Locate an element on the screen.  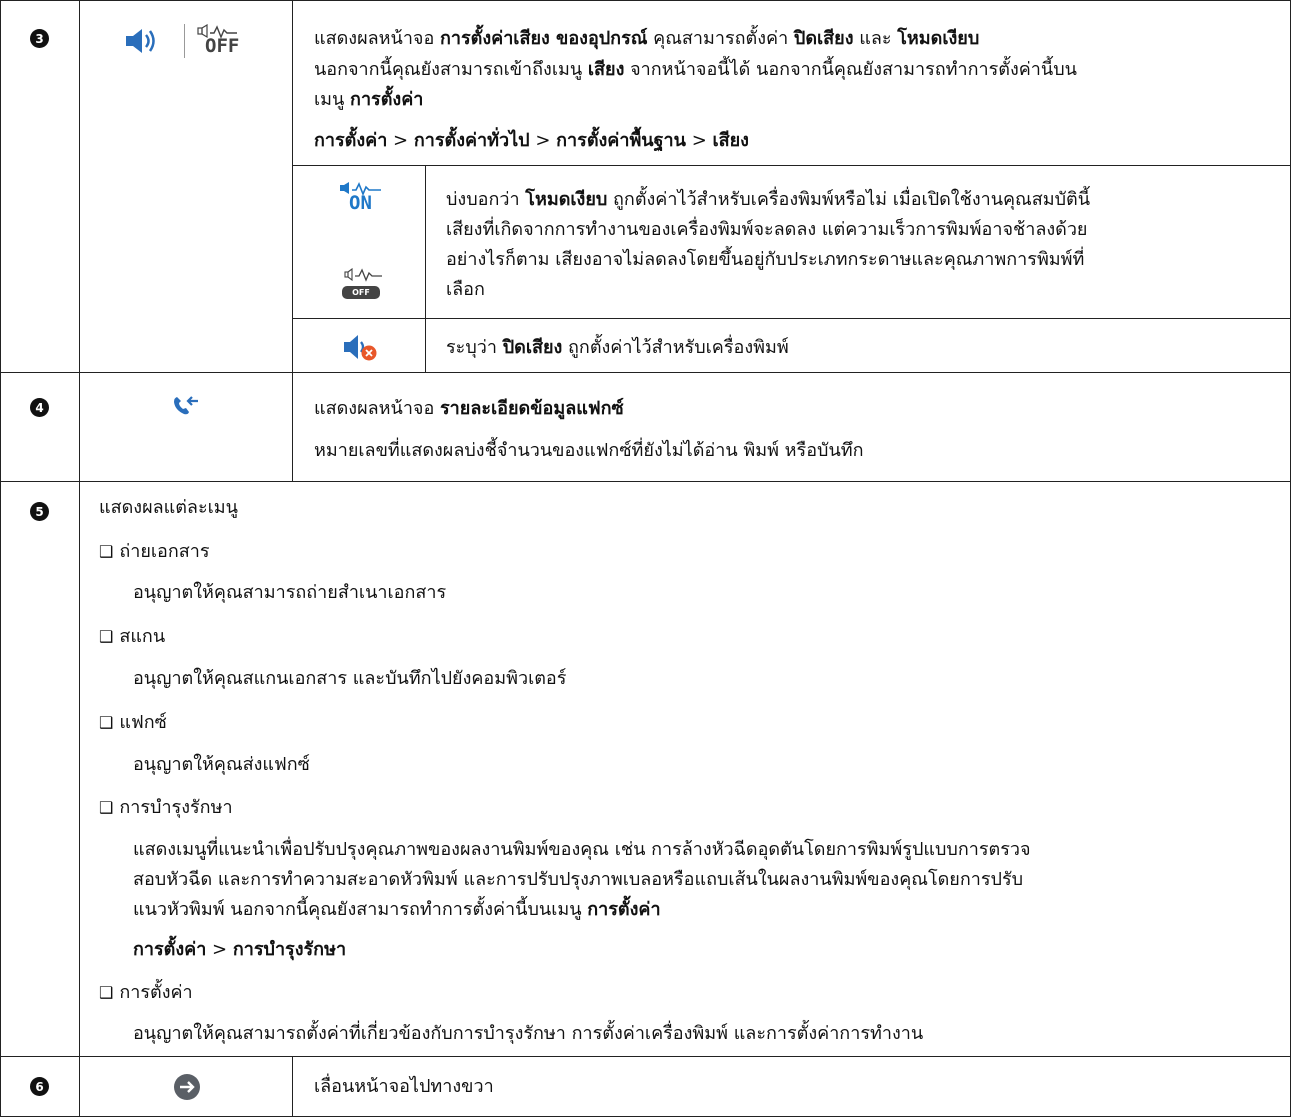
icon-column-divider-top is located at coordinates (292, 240).